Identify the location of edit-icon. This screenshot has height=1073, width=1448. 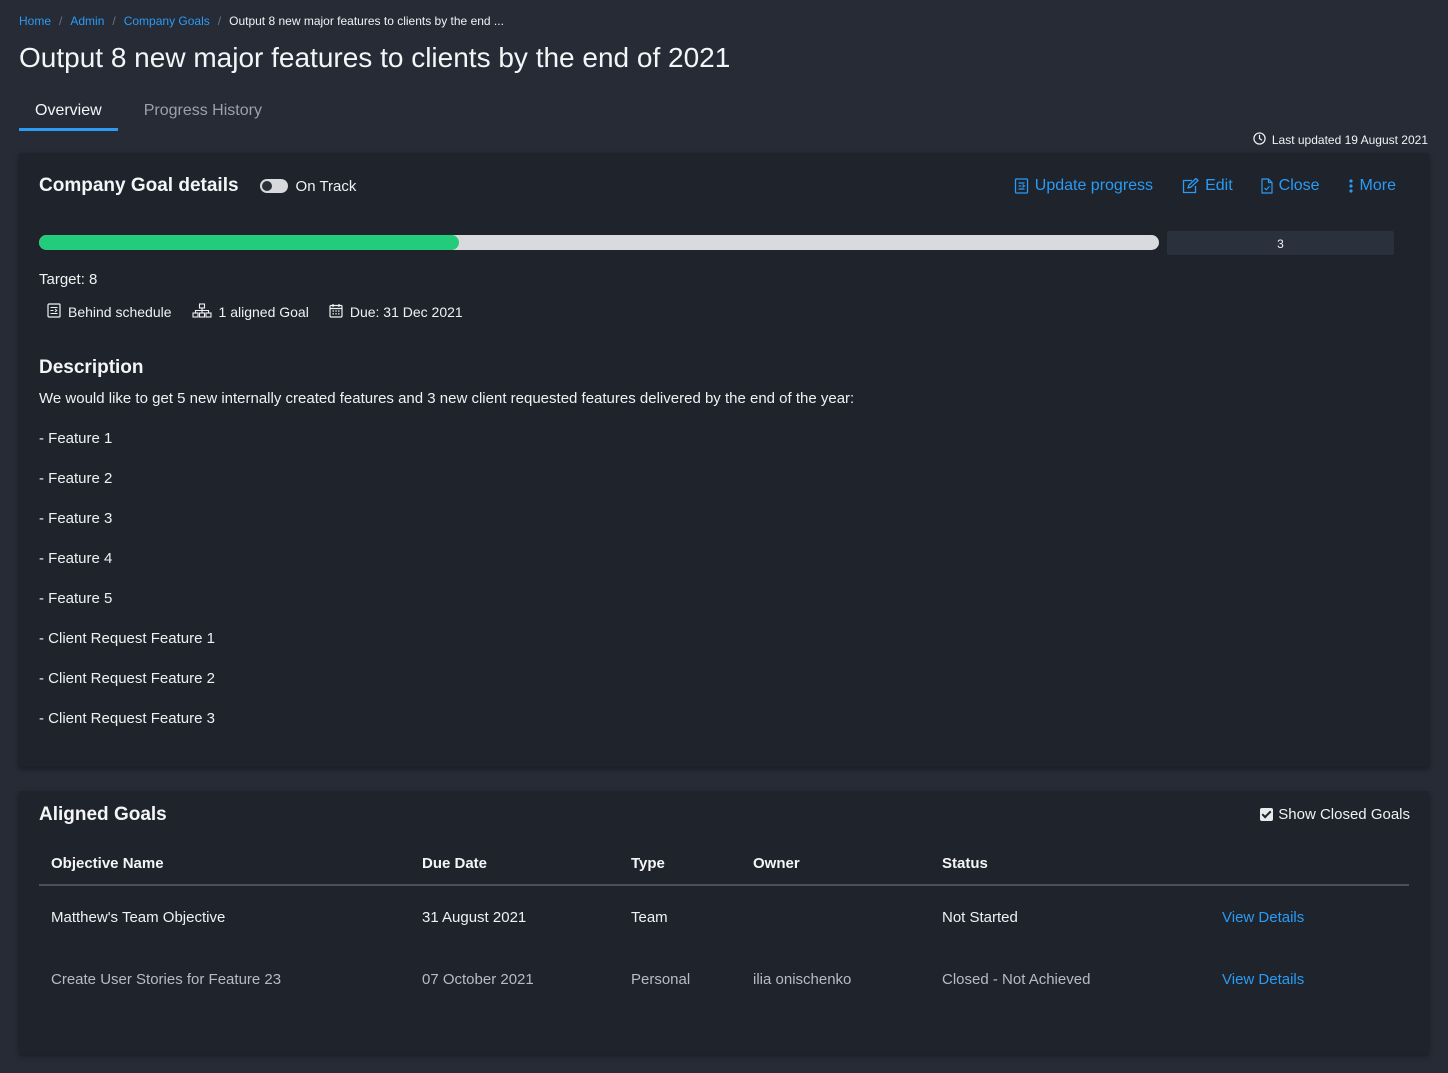
(1190, 186).